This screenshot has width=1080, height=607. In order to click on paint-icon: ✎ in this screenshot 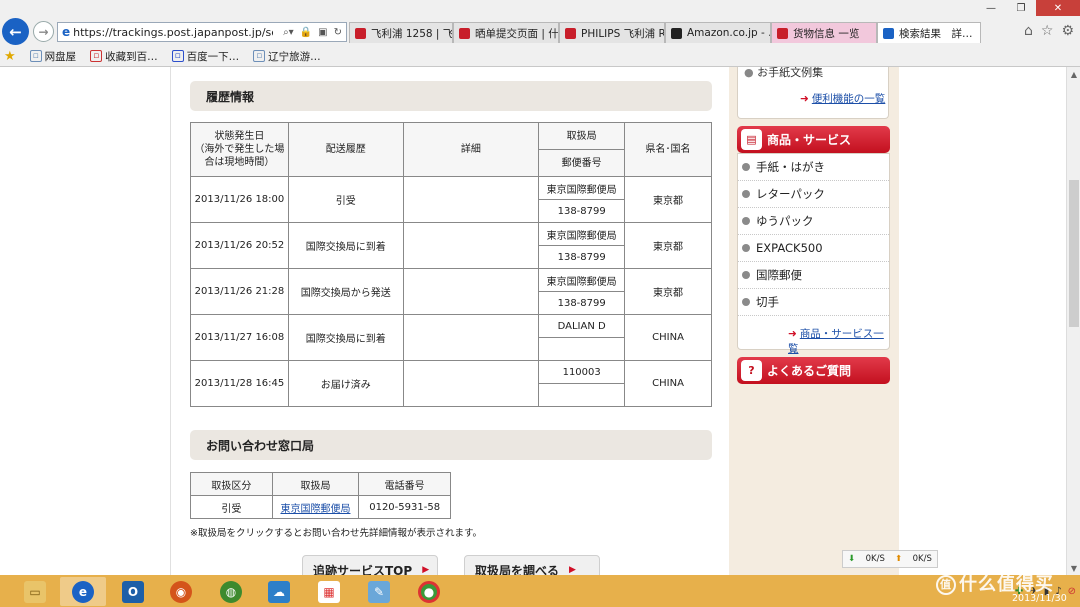, I will do `click(379, 591)`.